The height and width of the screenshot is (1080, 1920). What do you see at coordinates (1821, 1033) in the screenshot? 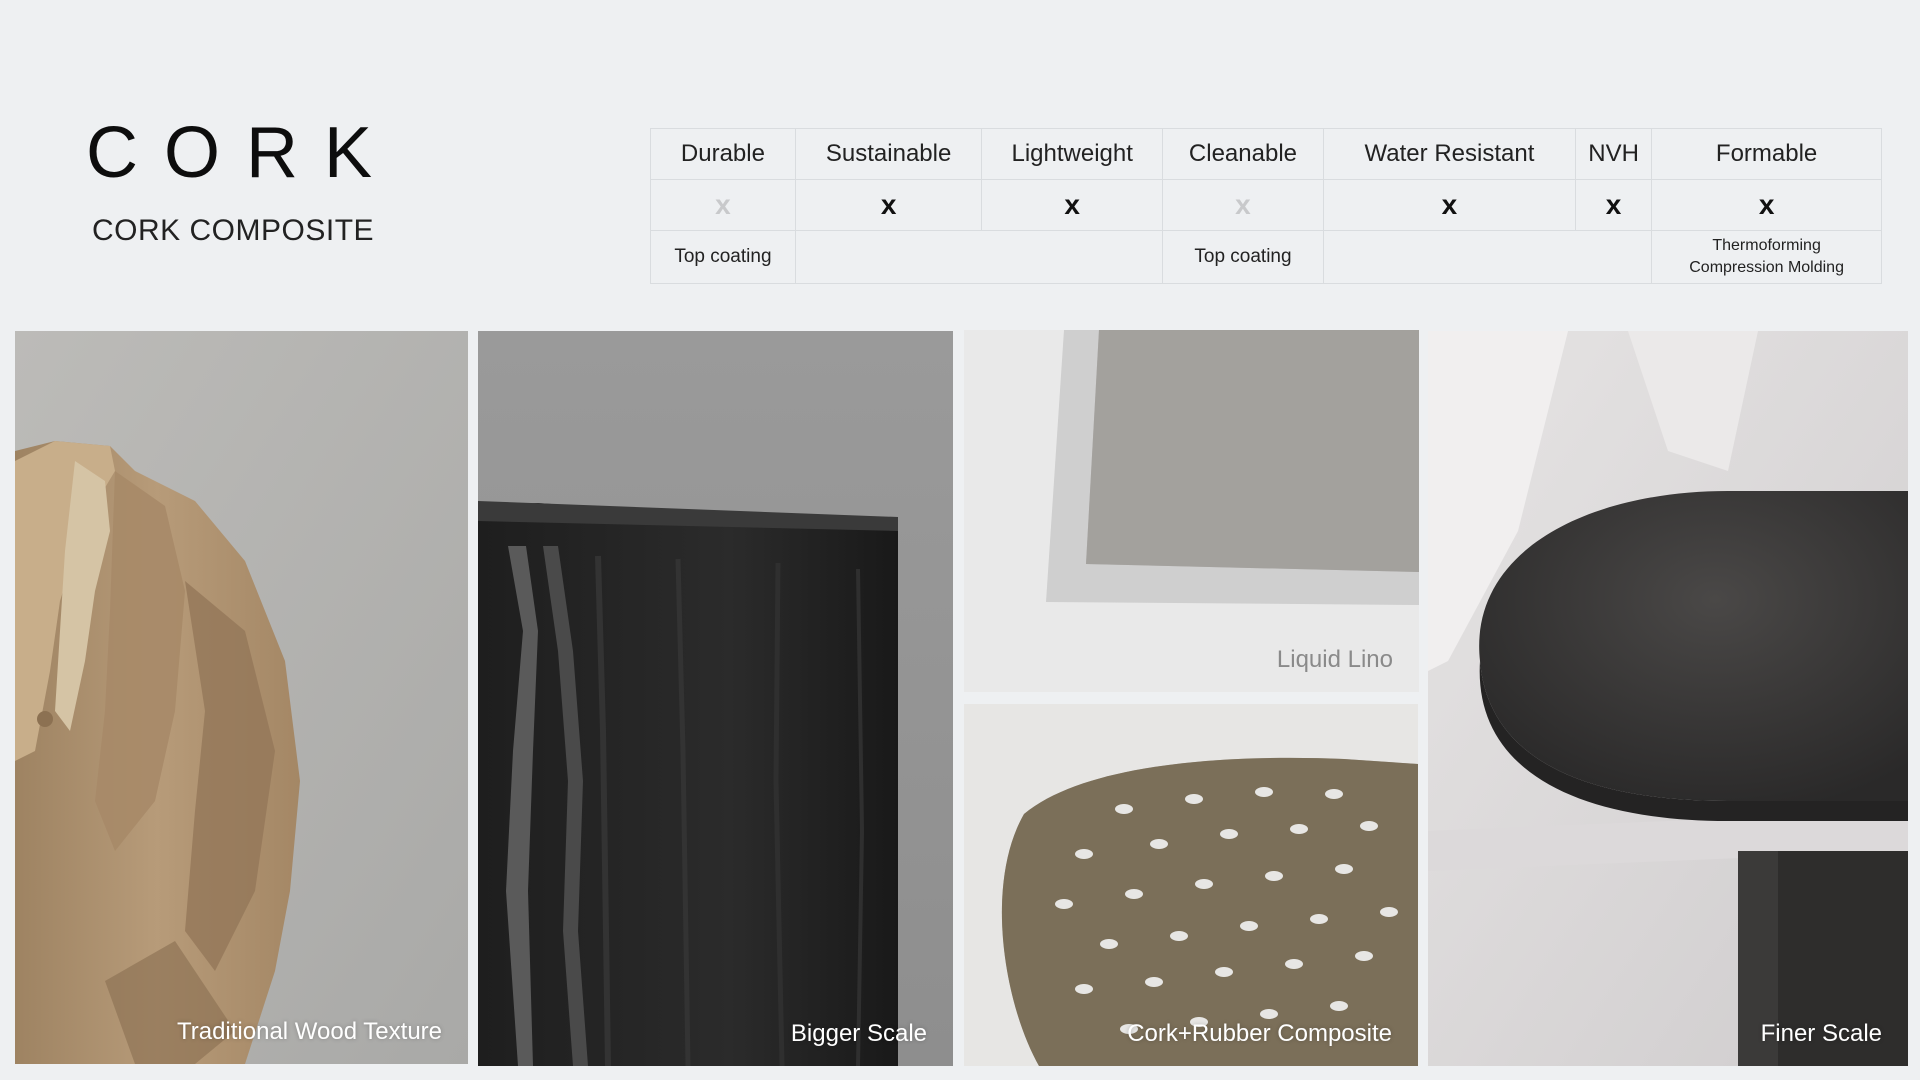
I see `caption-finer-scale: Finer Scale` at bounding box center [1821, 1033].